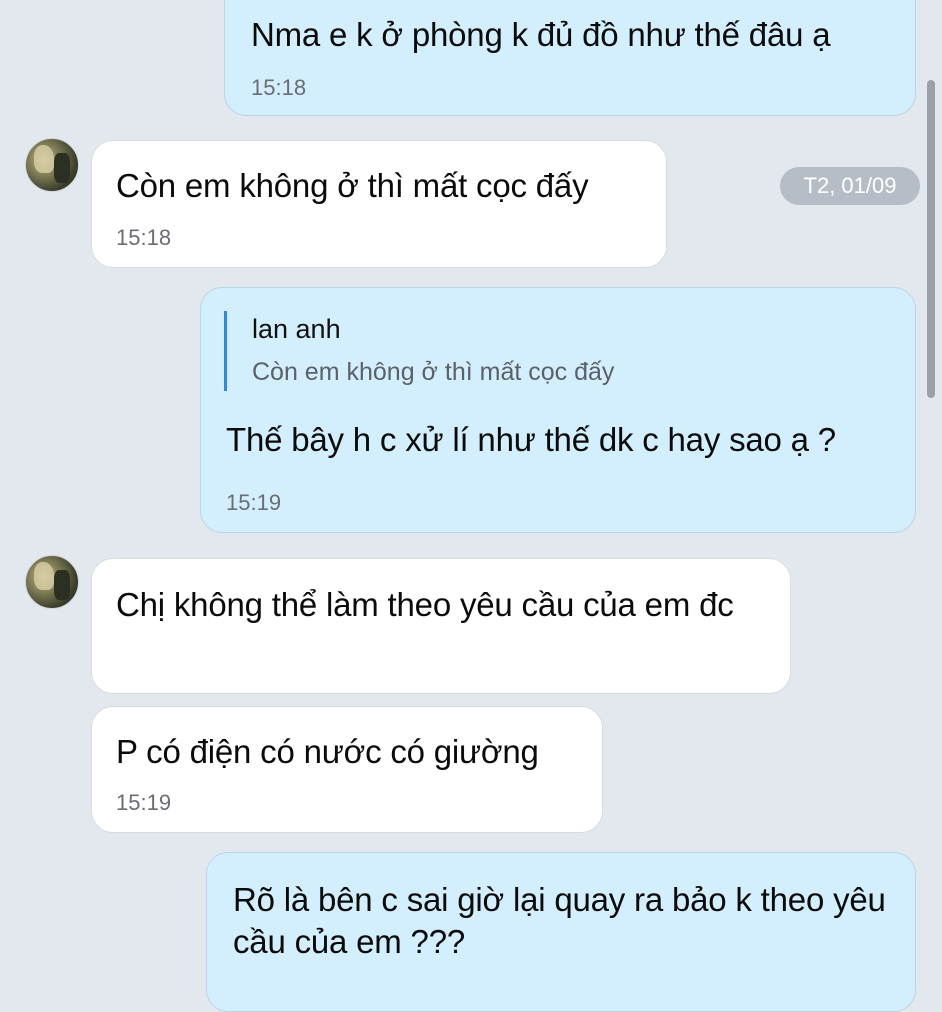 This screenshot has height=1012, width=942. What do you see at coordinates (441, 626) in the screenshot?
I see `received-message-bubble: Chị không thể làm theo yêu cầu của em đc` at bounding box center [441, 626].